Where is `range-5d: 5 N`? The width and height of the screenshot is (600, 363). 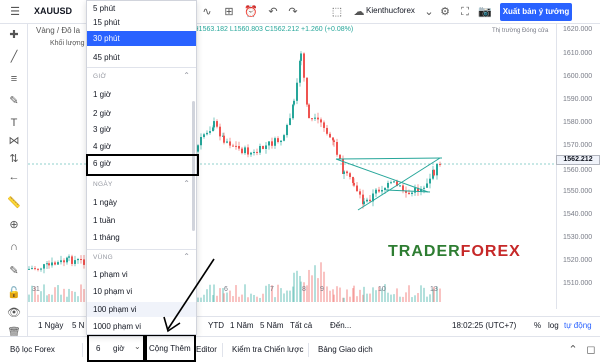
range-5d: 5 N is located at coordinates (78, 325).